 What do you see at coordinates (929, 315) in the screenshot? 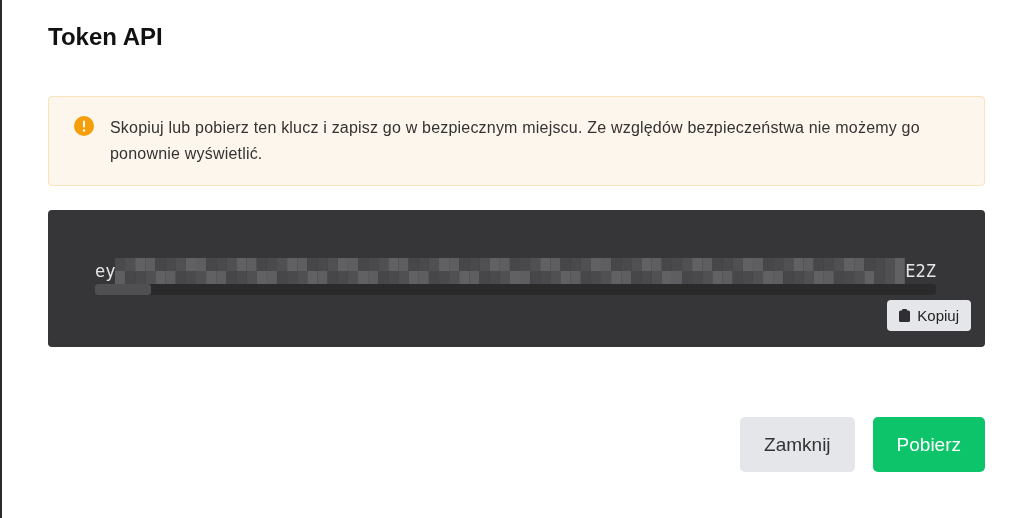
I see `copy-button: Kopiuj` at bounding box center [929, 315].